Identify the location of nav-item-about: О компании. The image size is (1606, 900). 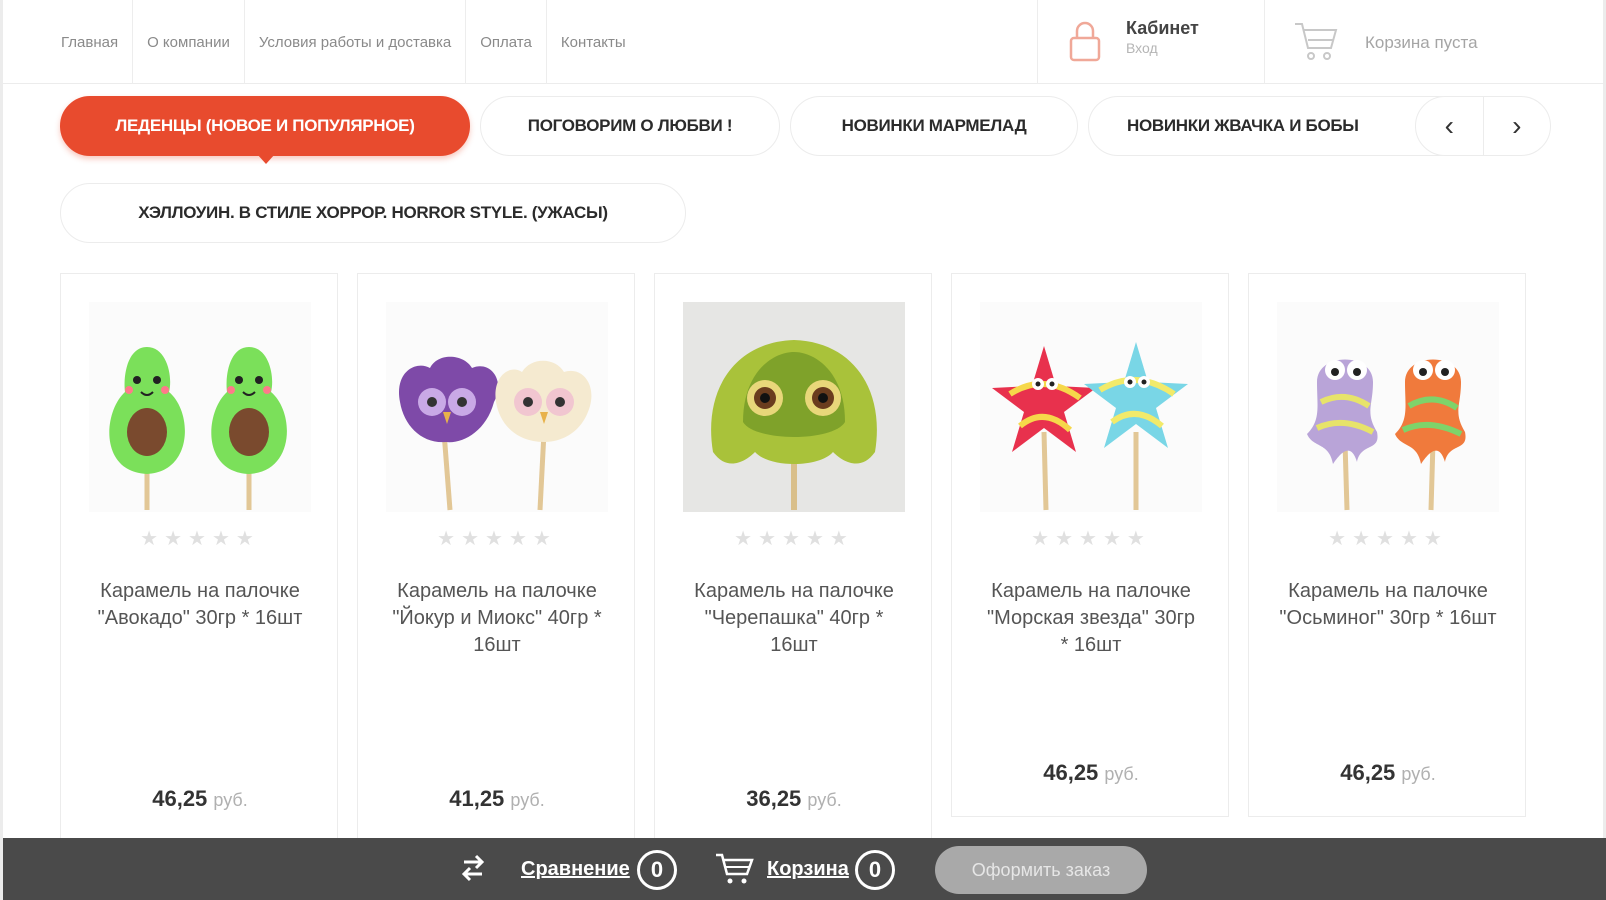
(189, 42).